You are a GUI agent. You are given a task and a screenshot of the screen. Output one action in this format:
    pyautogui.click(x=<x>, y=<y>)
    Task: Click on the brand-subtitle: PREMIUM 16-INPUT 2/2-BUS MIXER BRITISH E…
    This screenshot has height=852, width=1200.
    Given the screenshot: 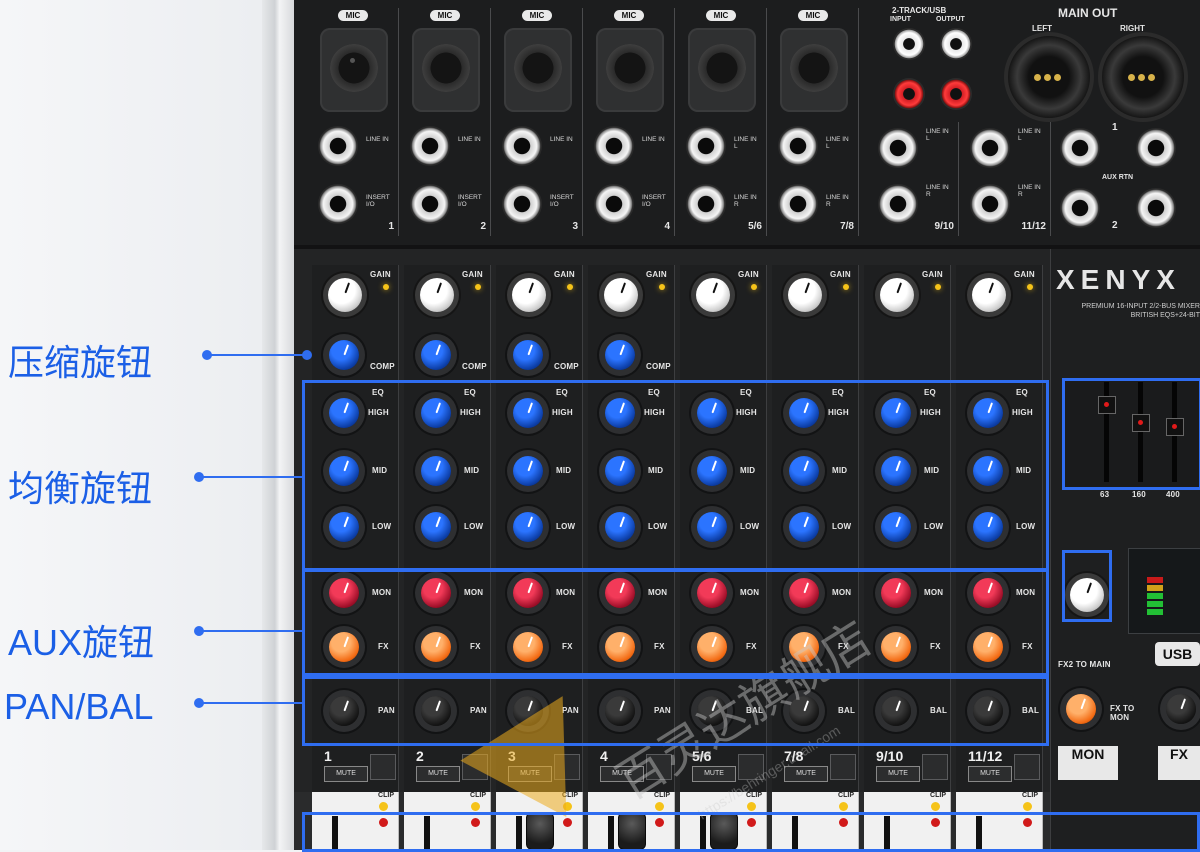 What is the action you would take?
    pyautogui.click(x=1140, y=311)
    